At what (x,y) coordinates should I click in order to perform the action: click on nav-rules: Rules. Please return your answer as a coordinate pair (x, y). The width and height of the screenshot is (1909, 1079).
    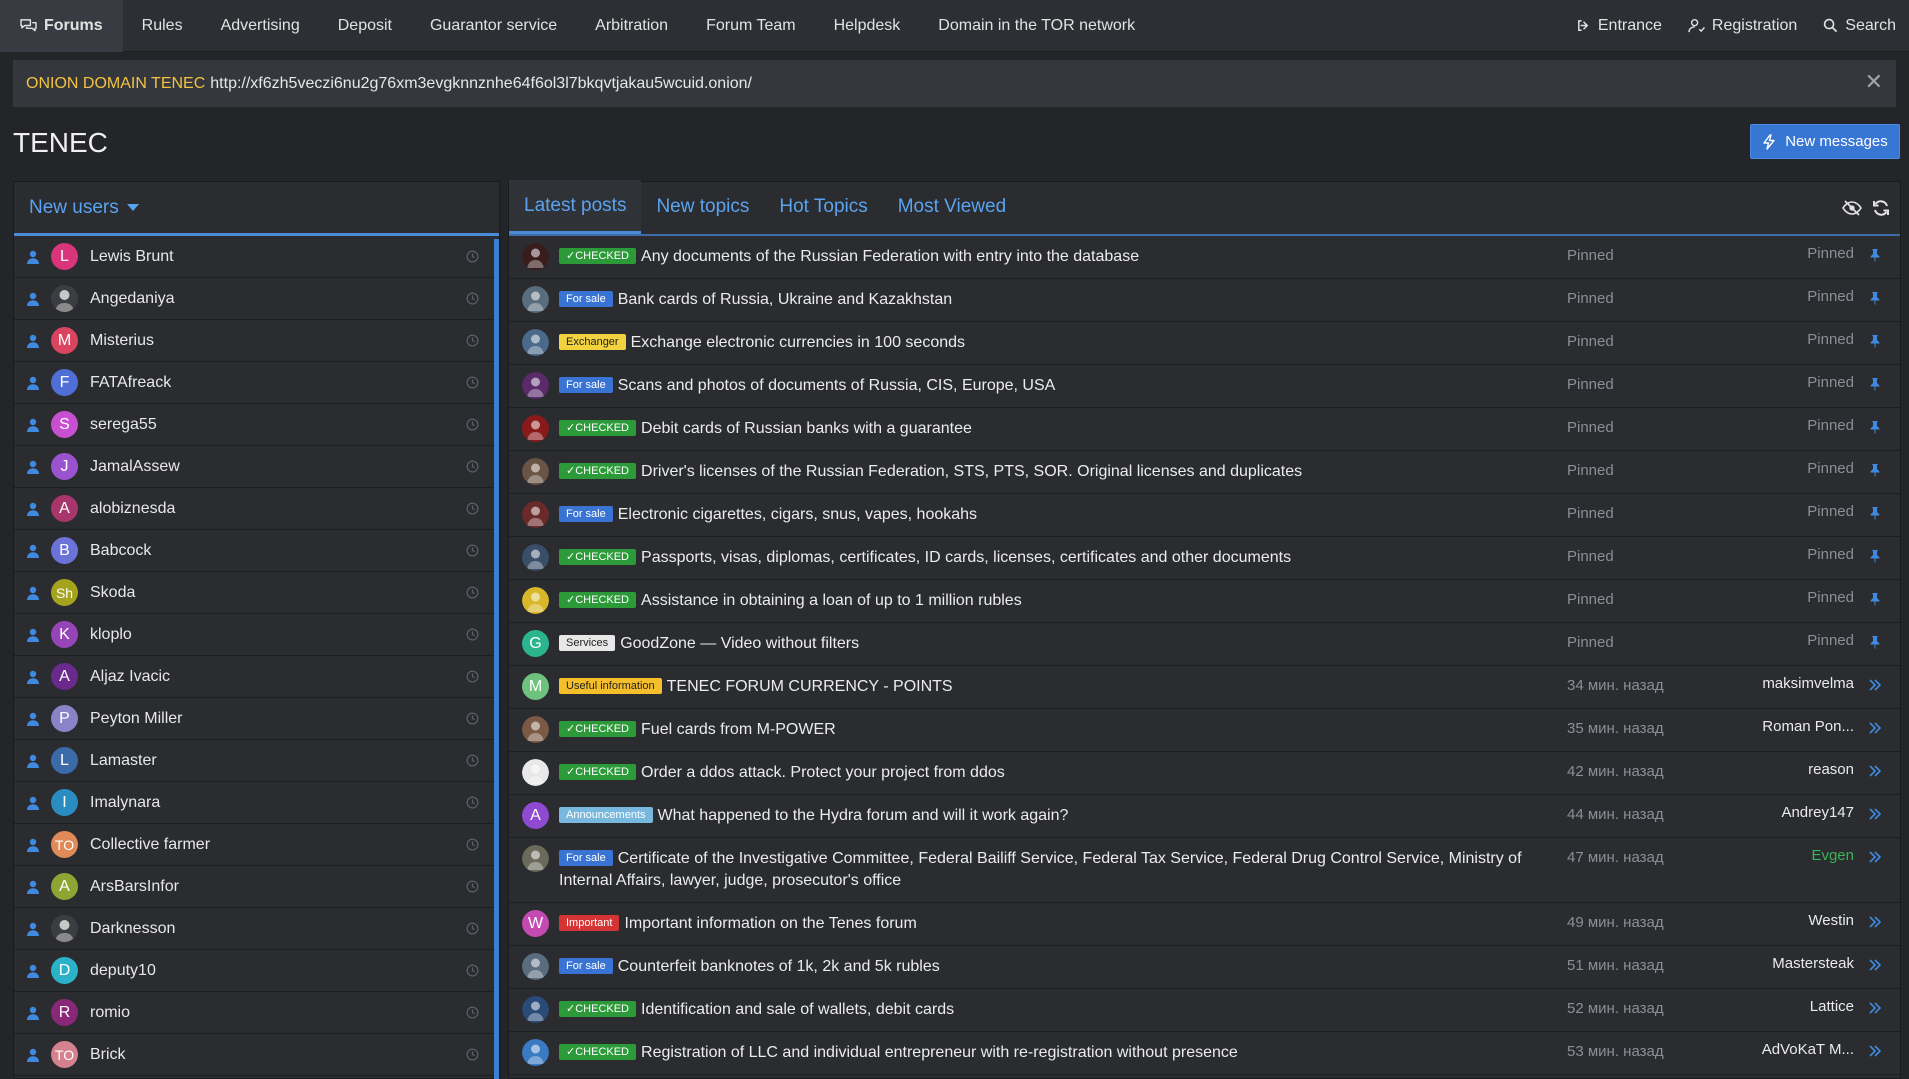
    Looking at the image, I should click on (162, 26).